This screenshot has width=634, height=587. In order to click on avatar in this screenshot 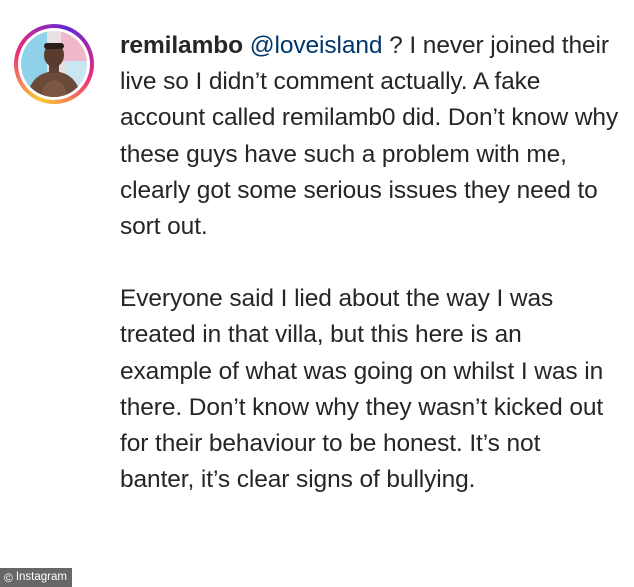, I will do `click(54, 64)`.